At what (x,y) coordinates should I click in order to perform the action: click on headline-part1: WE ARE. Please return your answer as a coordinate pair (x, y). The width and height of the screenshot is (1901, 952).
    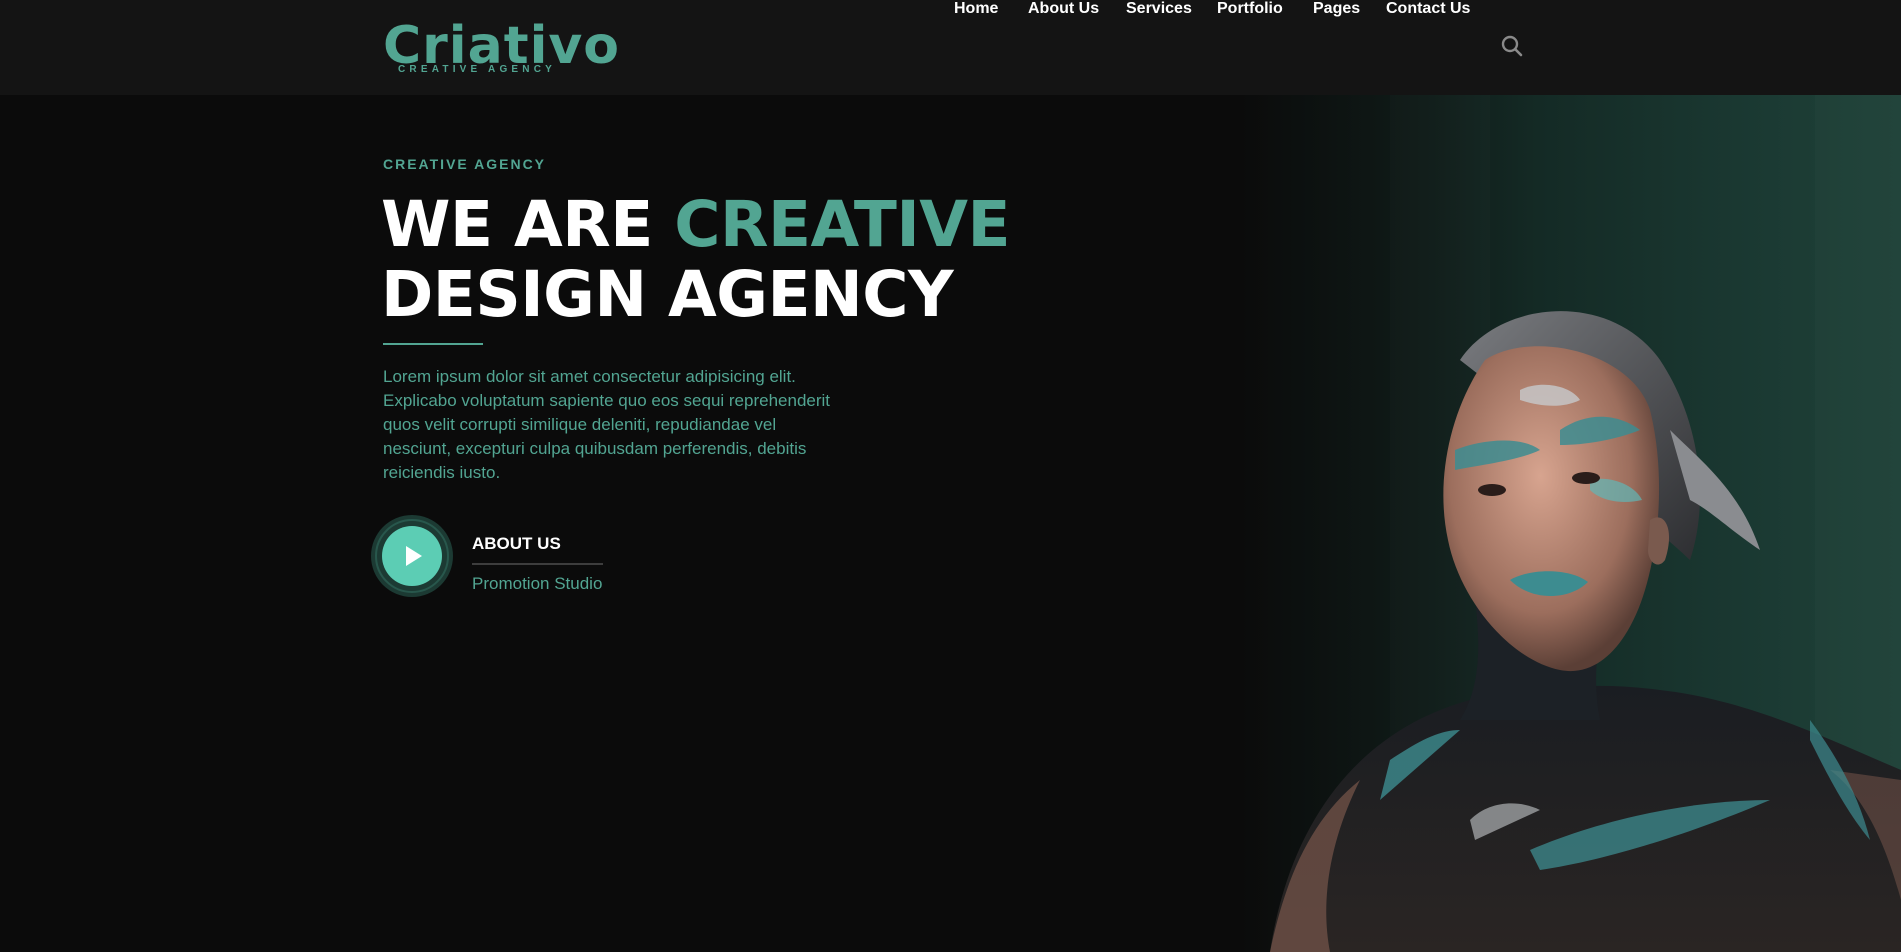
    Looking at the image, I should click on (517, 224).